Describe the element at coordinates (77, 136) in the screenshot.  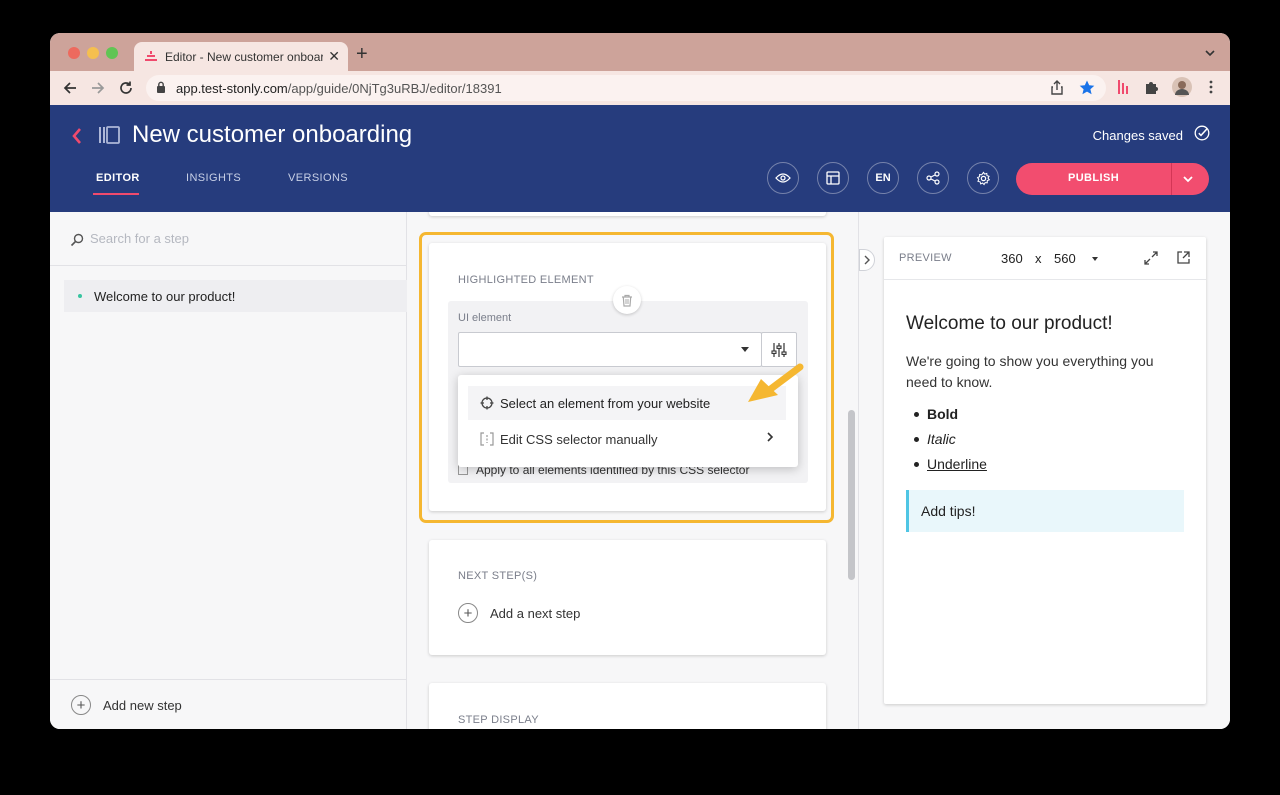
I see `back-chevron-icon` at that location.